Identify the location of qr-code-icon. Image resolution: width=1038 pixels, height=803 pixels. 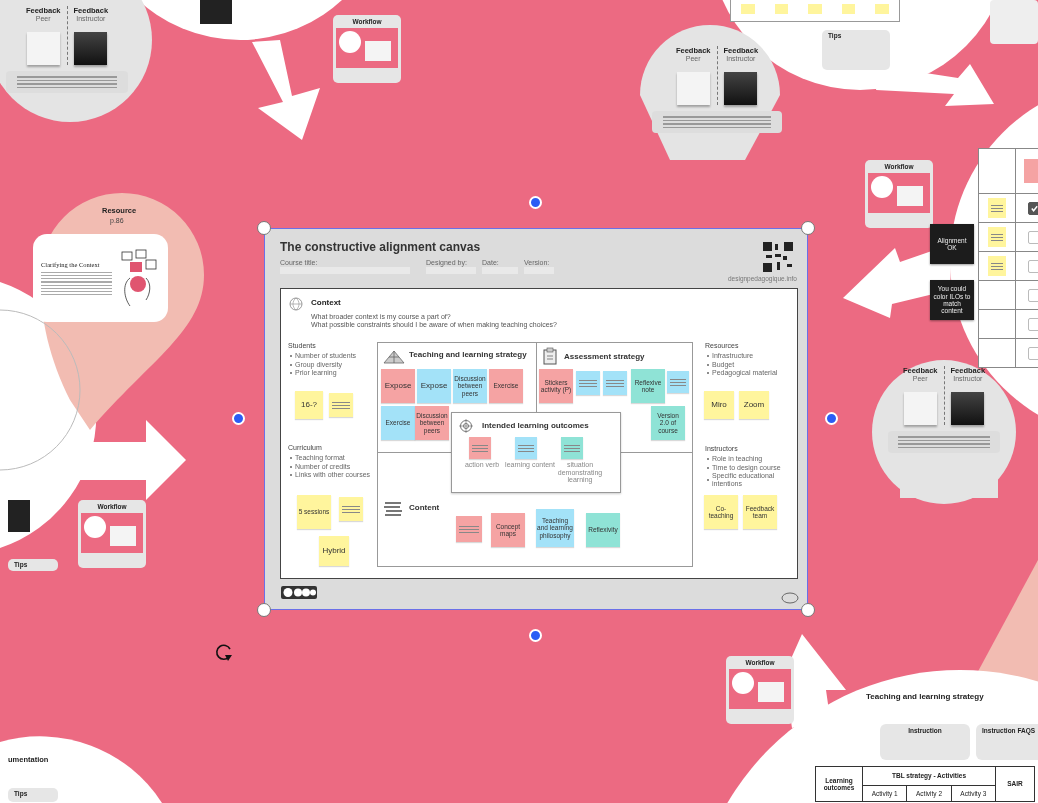
(778, 257).